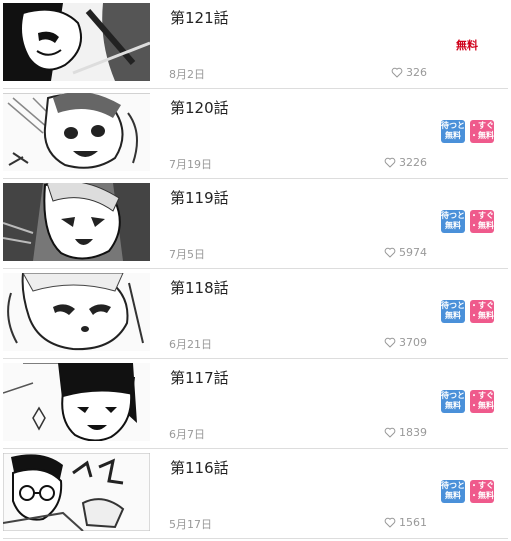 The height and width of the screenshot is (541, 511). Describe the element at coordinates (199, 467) in the screenshot. I see `episode-title: 第116話` at that location.